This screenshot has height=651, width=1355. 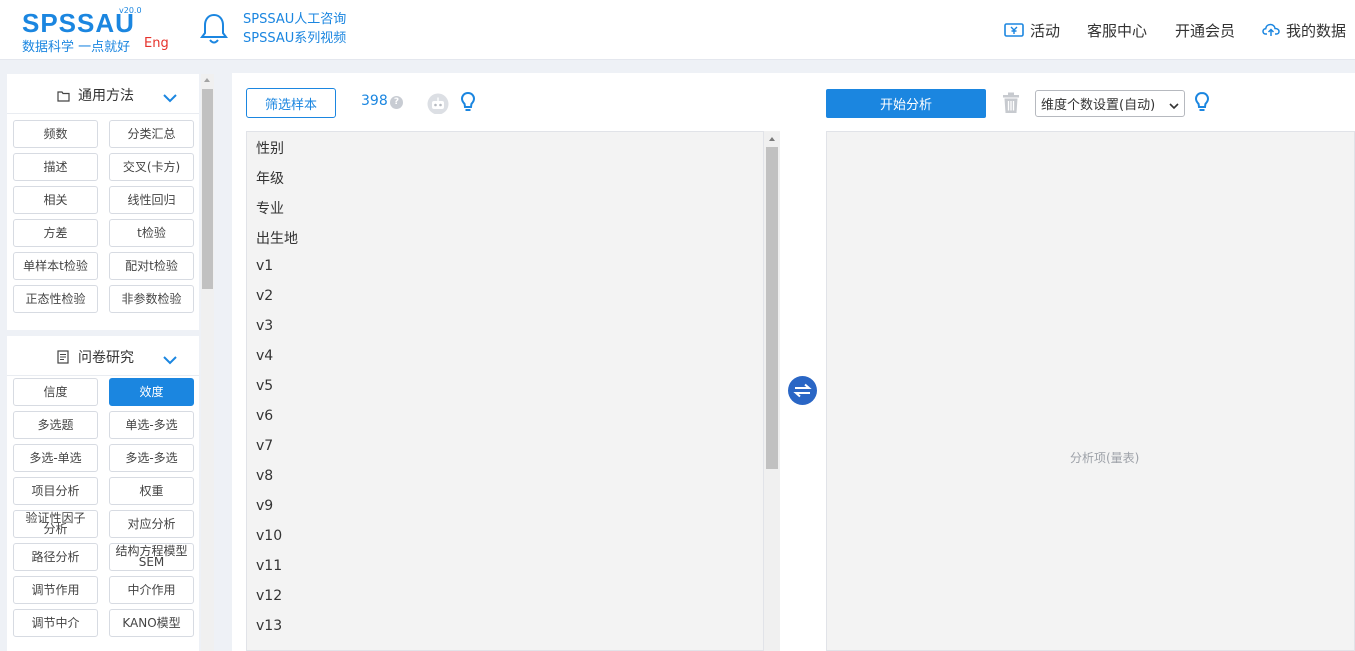 I want to click on nav-member-label: 开通会员, so click(x=1205, y=30).